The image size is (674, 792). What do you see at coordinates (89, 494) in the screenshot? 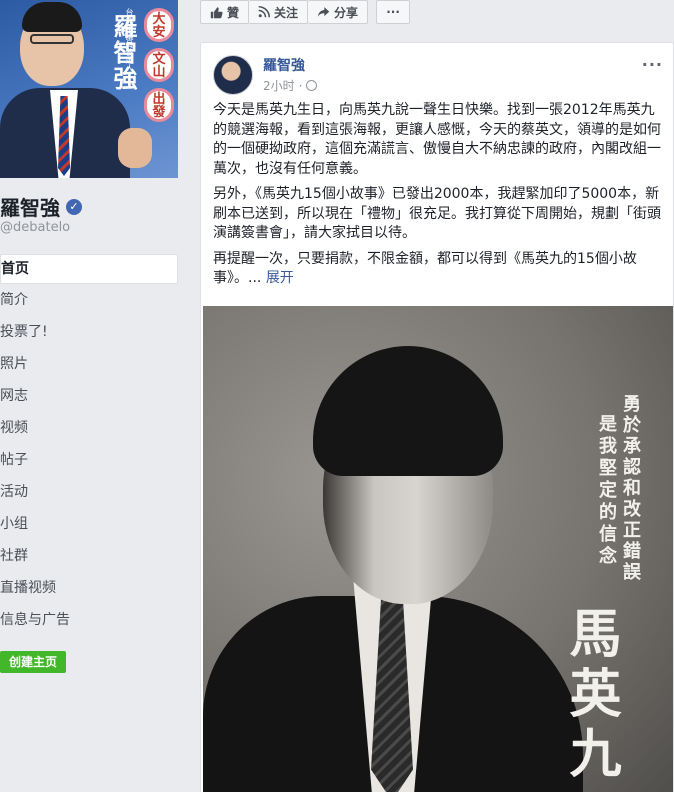
I see `nav-item-events: 活动` at bounding box center [89, 494].